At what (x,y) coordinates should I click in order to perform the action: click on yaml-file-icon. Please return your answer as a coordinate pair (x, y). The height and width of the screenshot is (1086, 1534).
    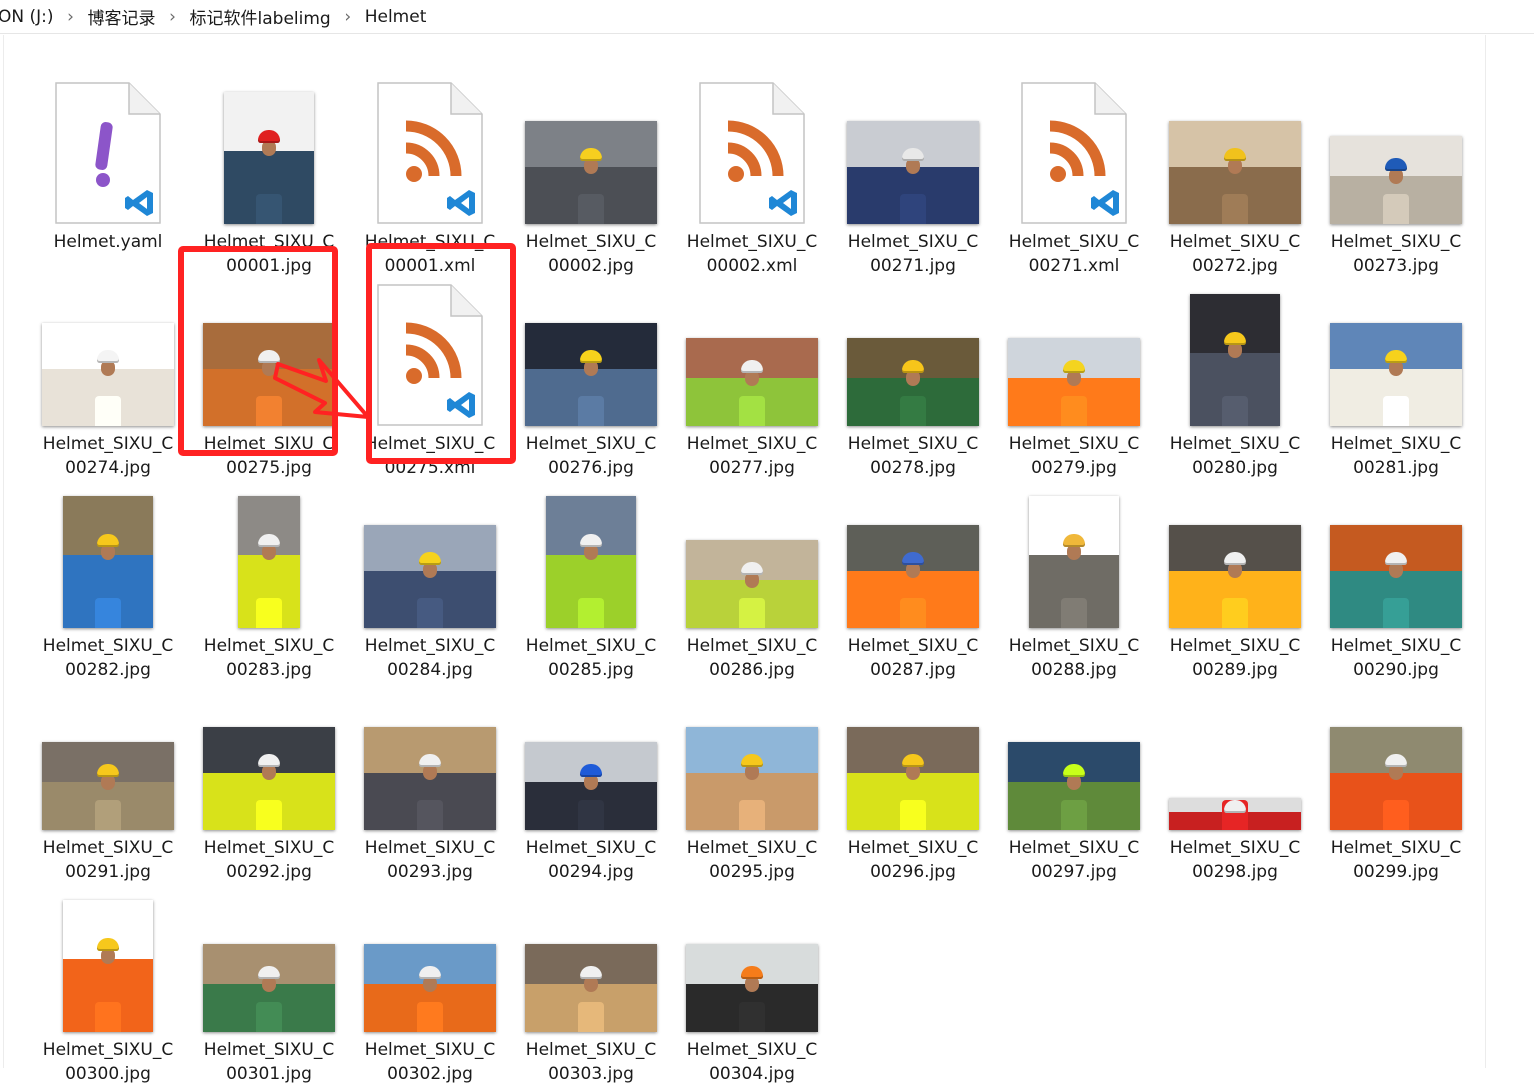
    Looking at the image, I should click on (108, 142).